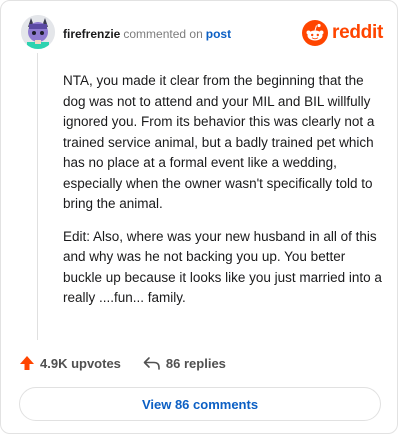 The width and height of the screenshot is (400, 436). I want to click on post-link: post, so click(218, 34).